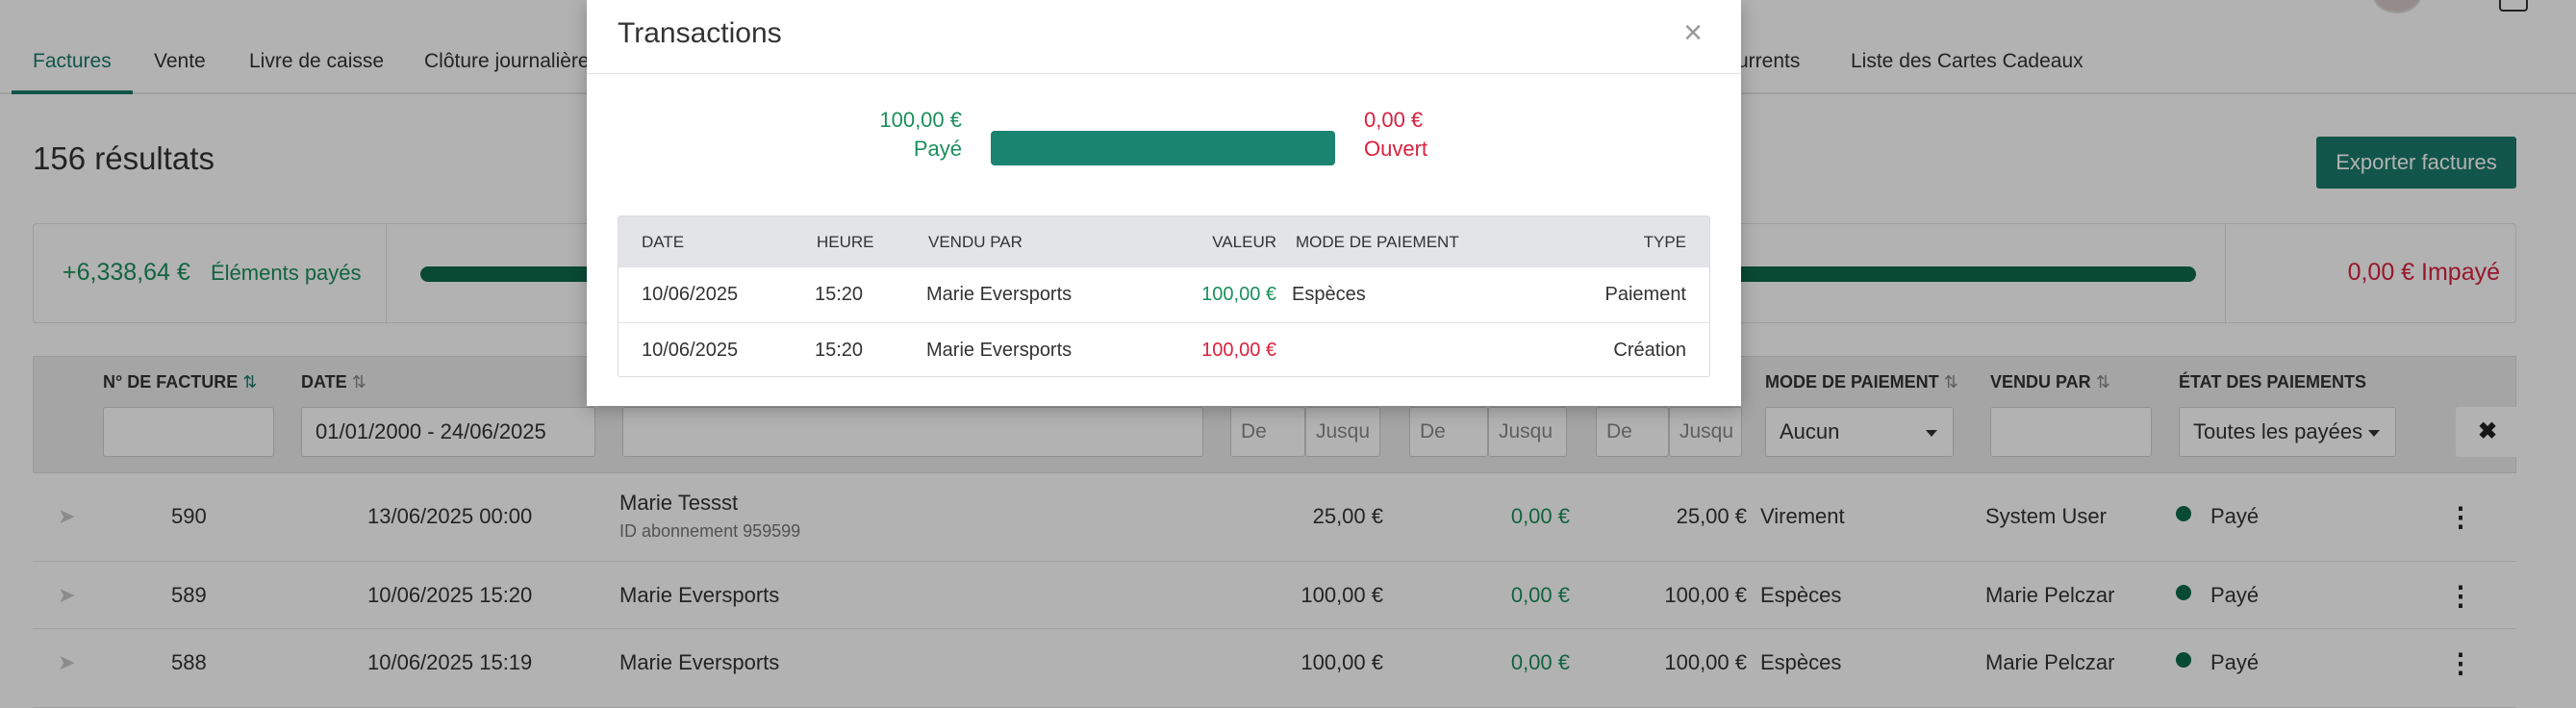 Image resolution: width=2576 pixels, height=708 pixels. I want to click on tx-type: Création, so click(1649, 350).